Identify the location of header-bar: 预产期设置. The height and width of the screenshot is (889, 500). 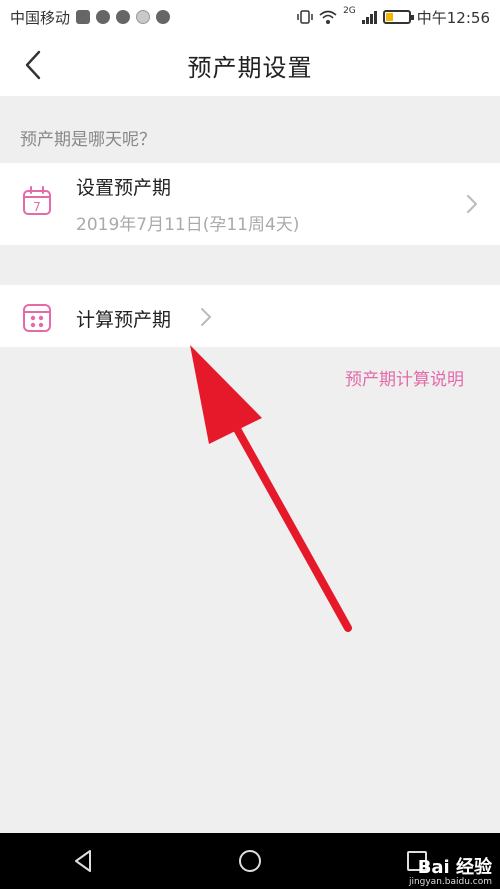
(250, 65).